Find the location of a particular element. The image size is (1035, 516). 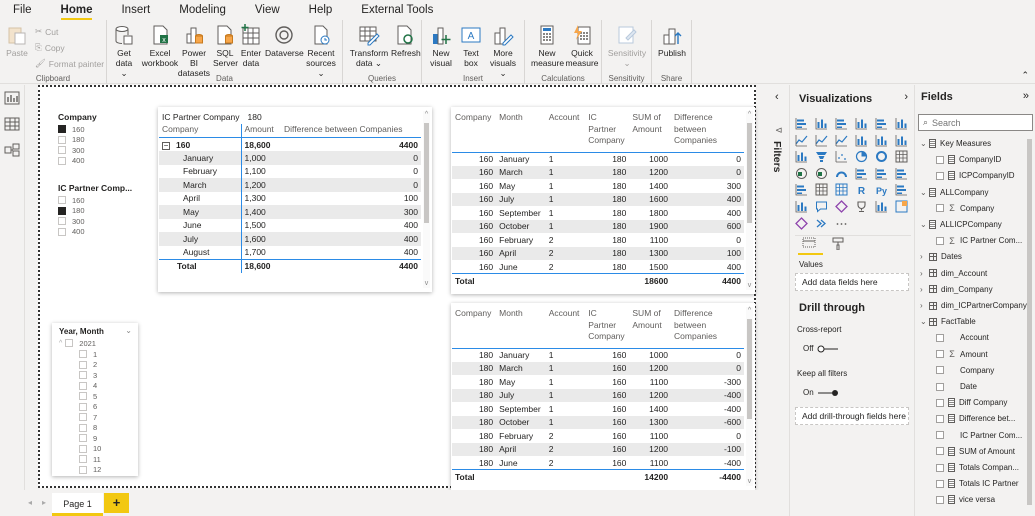

group-cell: −160 is located at coordinates (200, 145).